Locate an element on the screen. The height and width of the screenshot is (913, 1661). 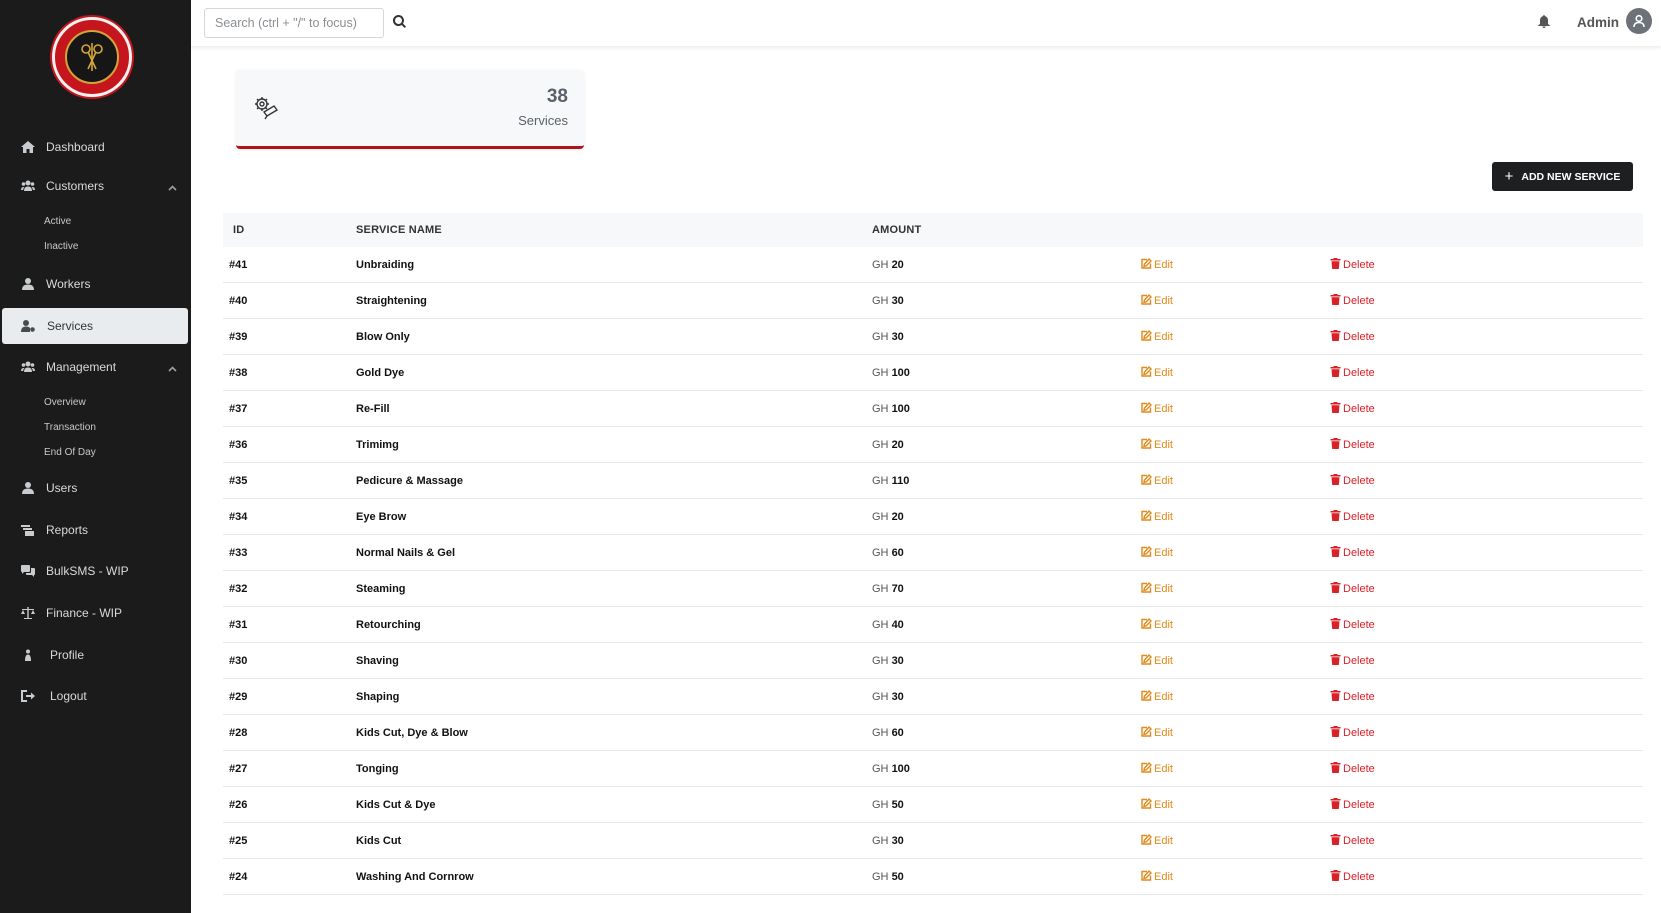
service-amount: GH 30 is located at coordinates (888, 301).